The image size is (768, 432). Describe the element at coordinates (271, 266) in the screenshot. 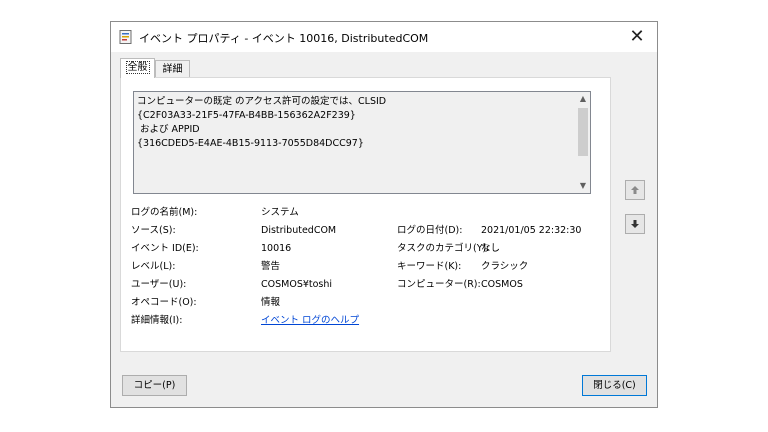

I see `level-value: 警告` at that location.